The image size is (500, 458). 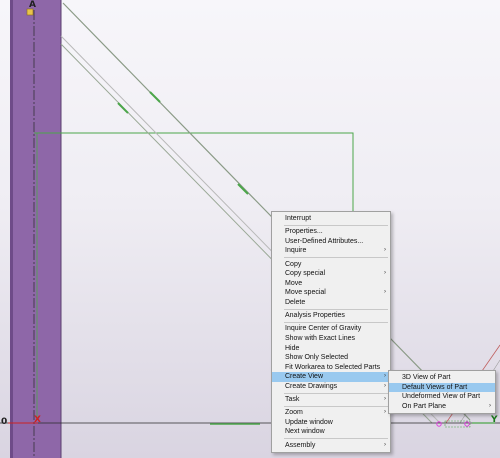 What do you see at coordinates (35, 229) in the screenshot?
I see `column-part` at bounding box center [35, 229].